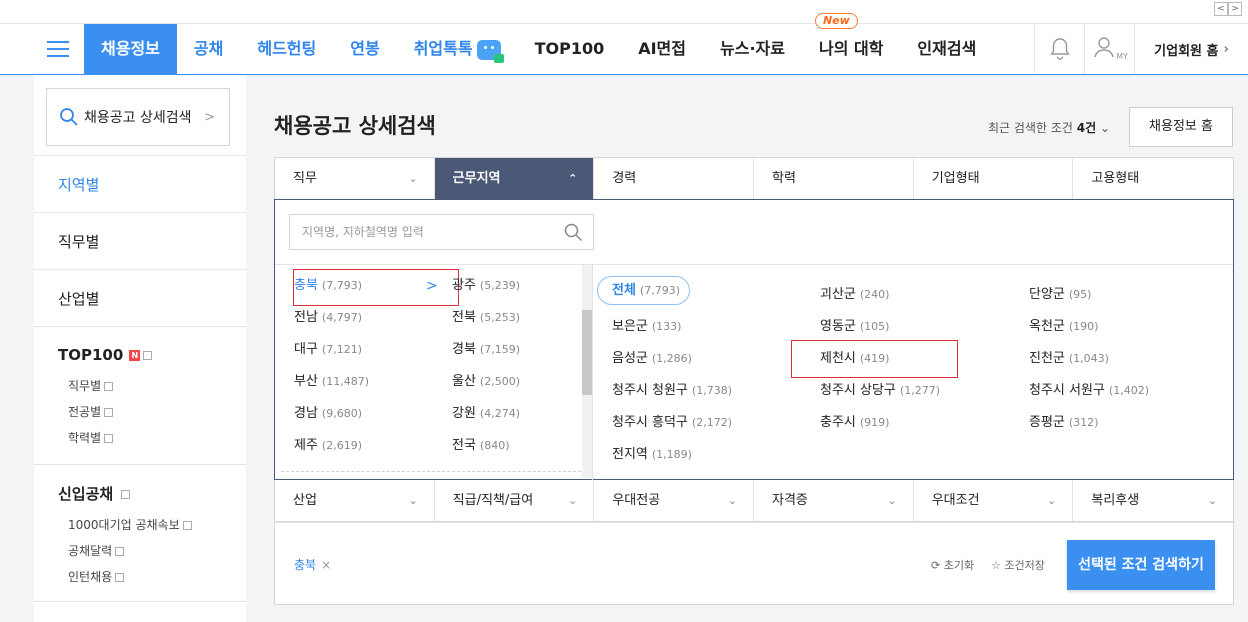 The height and width of the screenshot is (622, 1248). Describe the element at coordinates (91, 385) in the screenshot. I see `sidebar-subitem: 직무별` at that location.